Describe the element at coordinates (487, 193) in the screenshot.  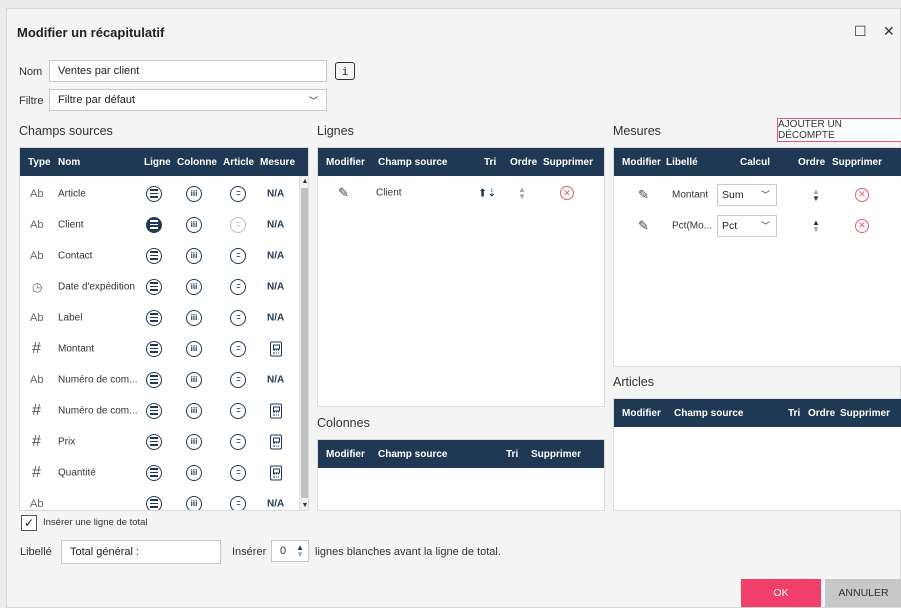
I see `sort-ascending-icon: ⬆⇣` at that location.